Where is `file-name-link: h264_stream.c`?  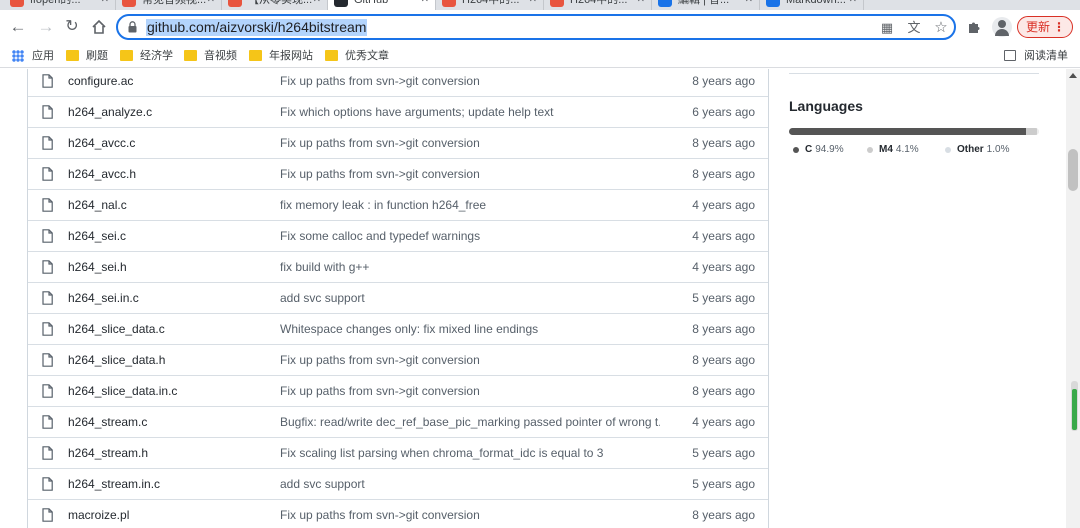 file-name-link: h264_stream.c is located at coordinates (107, 422).